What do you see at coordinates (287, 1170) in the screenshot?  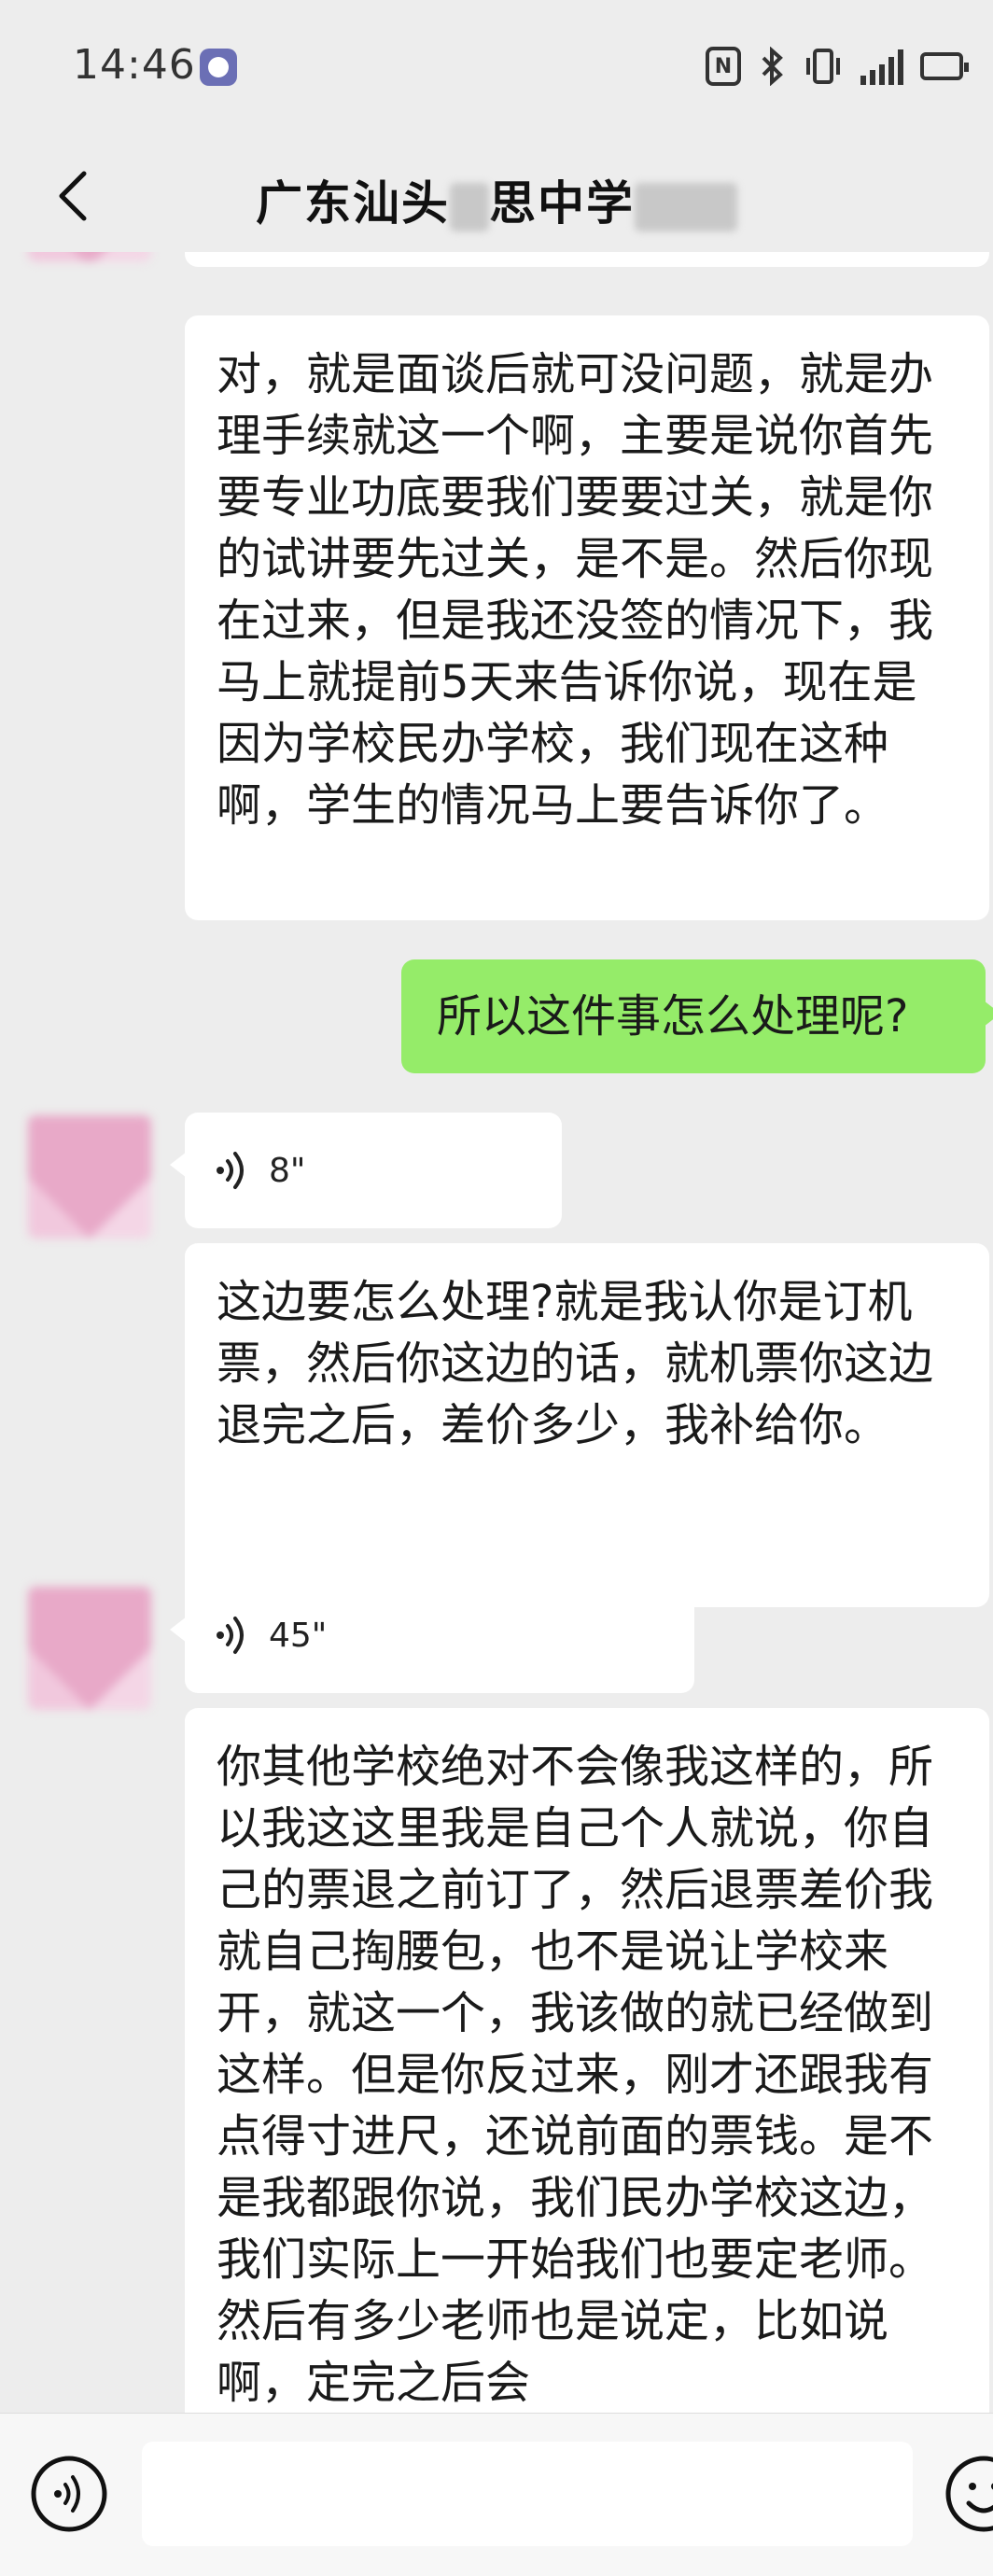 I see `voice-duration: 8"` at bounding box center [287, 1170].